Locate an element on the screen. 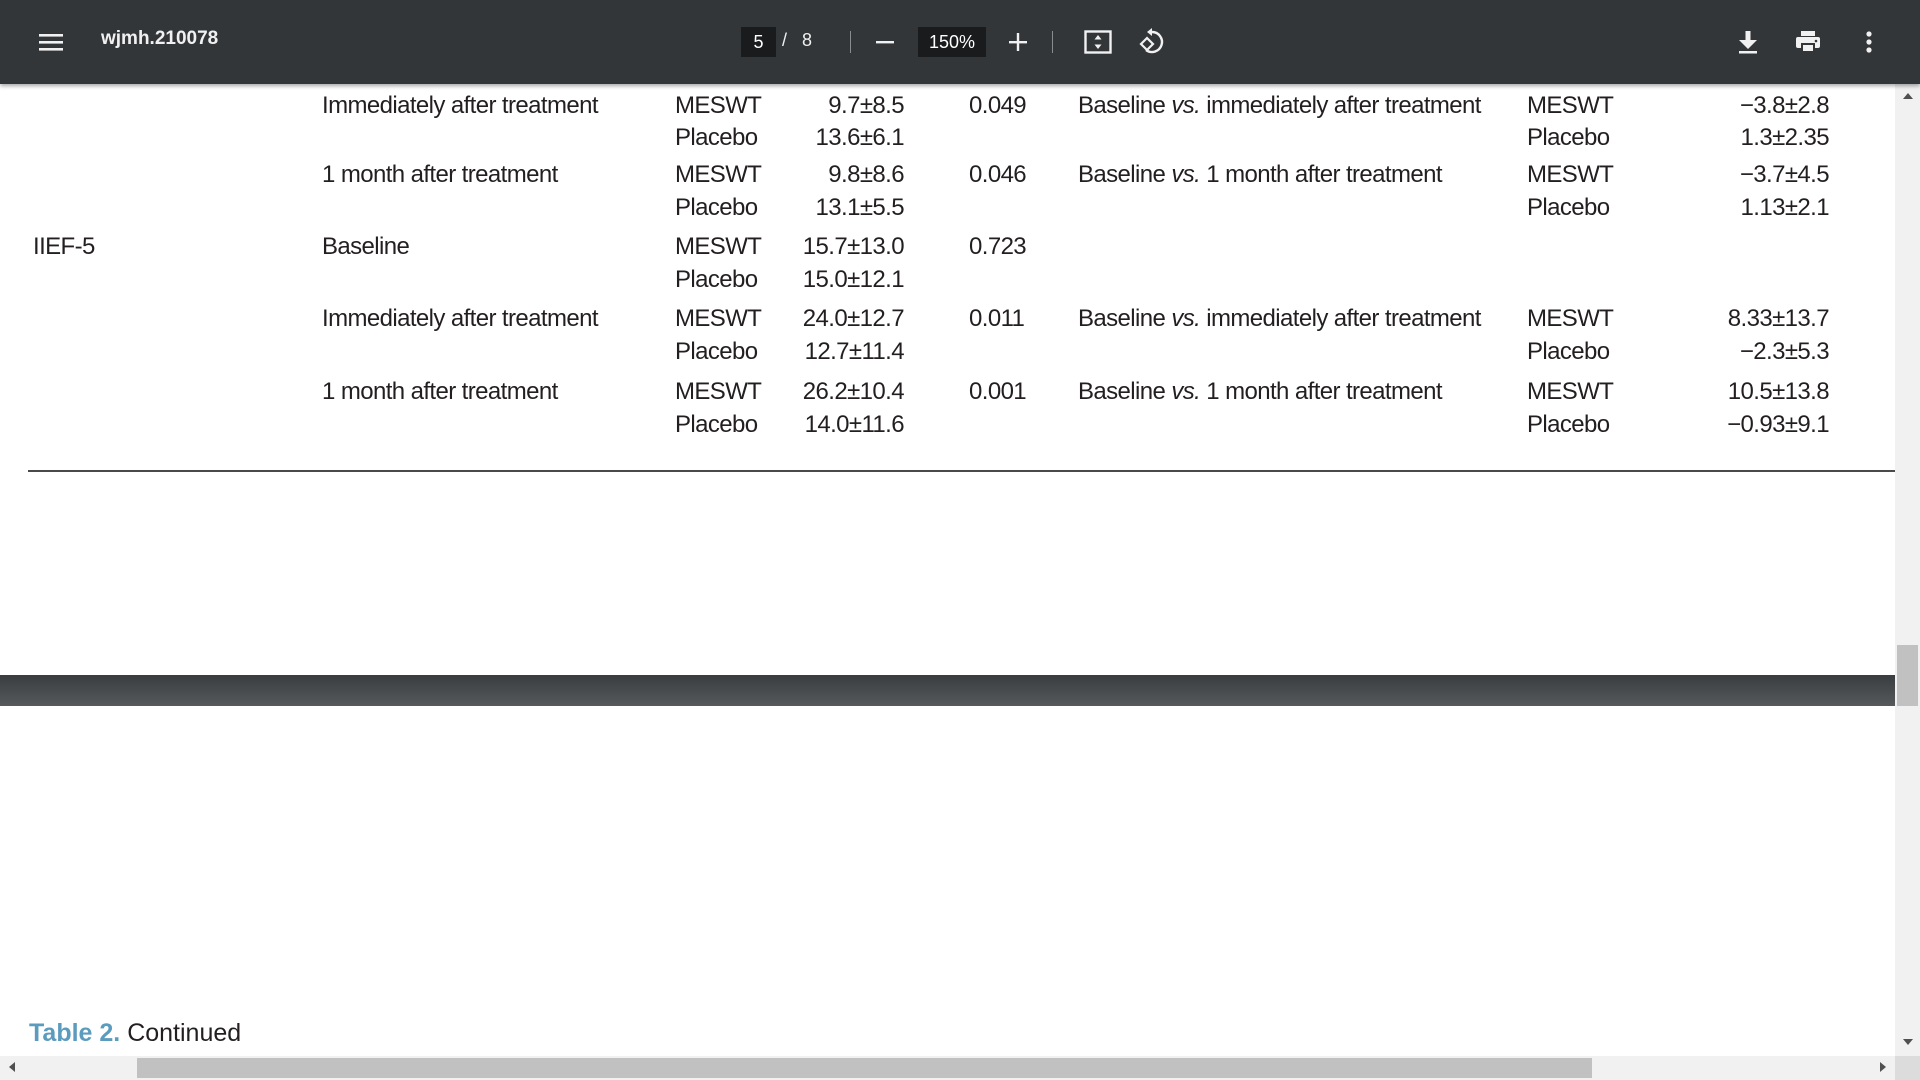 This screenshot has height=1080, width=1920. scrollbar-corner is located at coordinates (1907, 1068).